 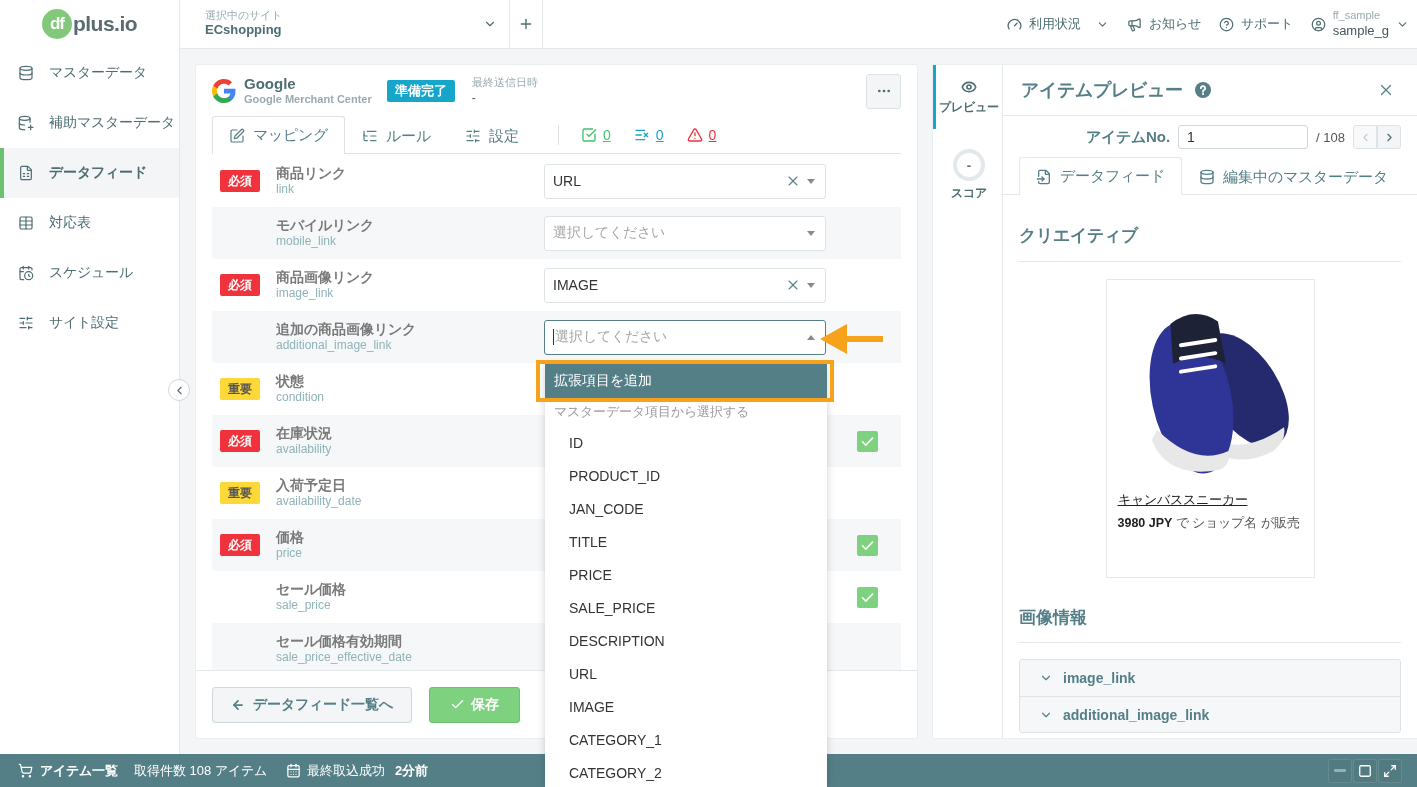 I want to click on database-plus-icon, so click(x=26, y=123).